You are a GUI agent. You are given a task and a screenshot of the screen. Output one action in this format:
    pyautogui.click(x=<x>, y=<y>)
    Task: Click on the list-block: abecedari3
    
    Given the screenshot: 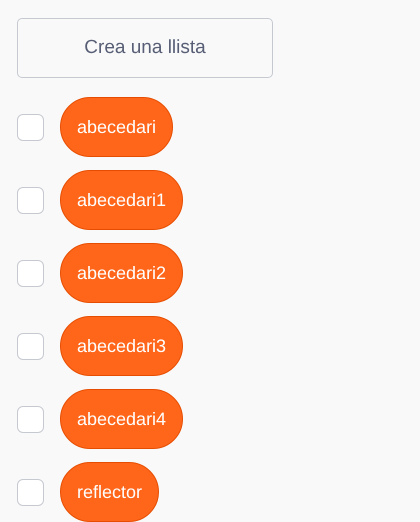 What is the action you would take?
    pyautogui.click(x=122, y=346)
    